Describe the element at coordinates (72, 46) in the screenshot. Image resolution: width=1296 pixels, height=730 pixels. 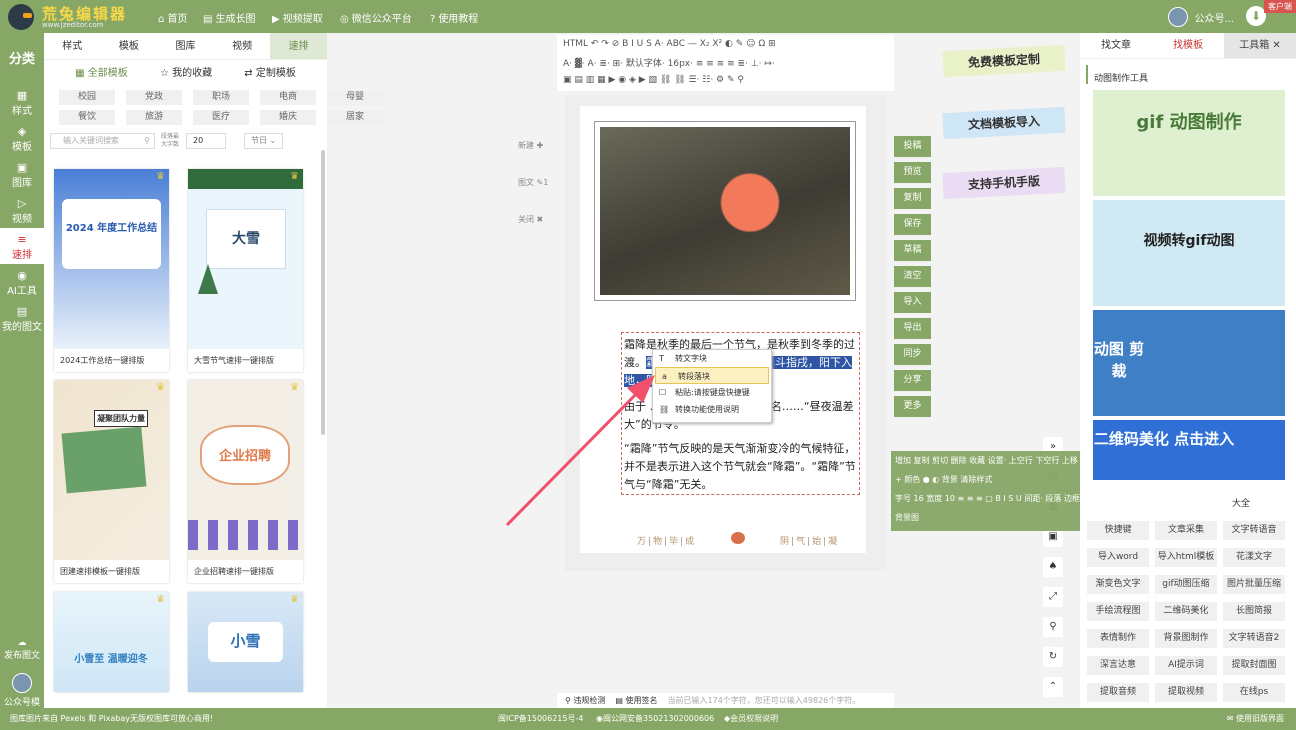
I see `tab-style: 样式` at that location.